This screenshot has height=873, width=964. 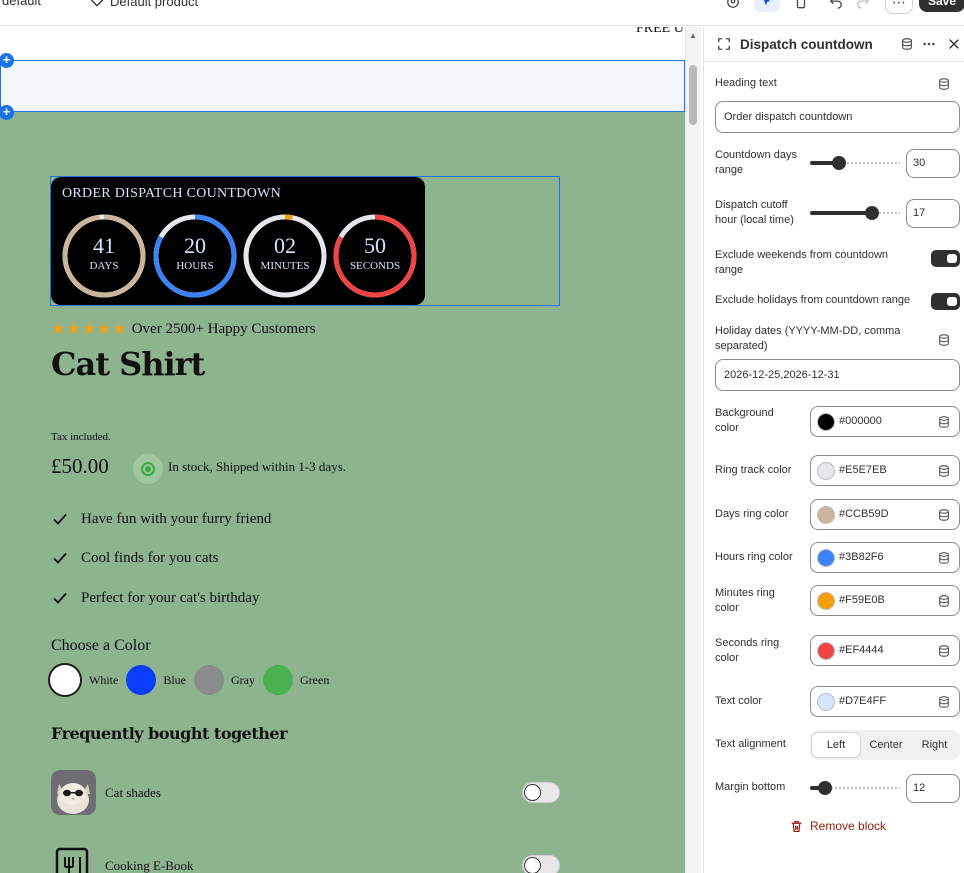 What do you see at coordinates (128, 364) in the screenshot?
I see `product-title: Cat Shirt` at bounding box center [128, 364].